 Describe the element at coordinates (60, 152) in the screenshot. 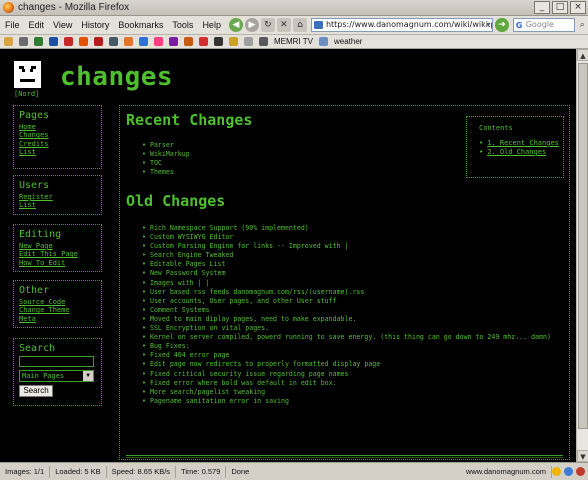

I see `sidebar-link-list: List` at that location.